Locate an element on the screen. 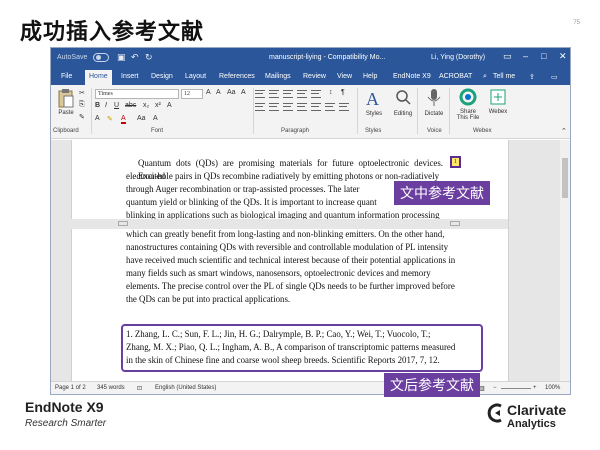 This screenshot has width=600, height=450. font-color-icon: A is located at coordinates (123, 119).